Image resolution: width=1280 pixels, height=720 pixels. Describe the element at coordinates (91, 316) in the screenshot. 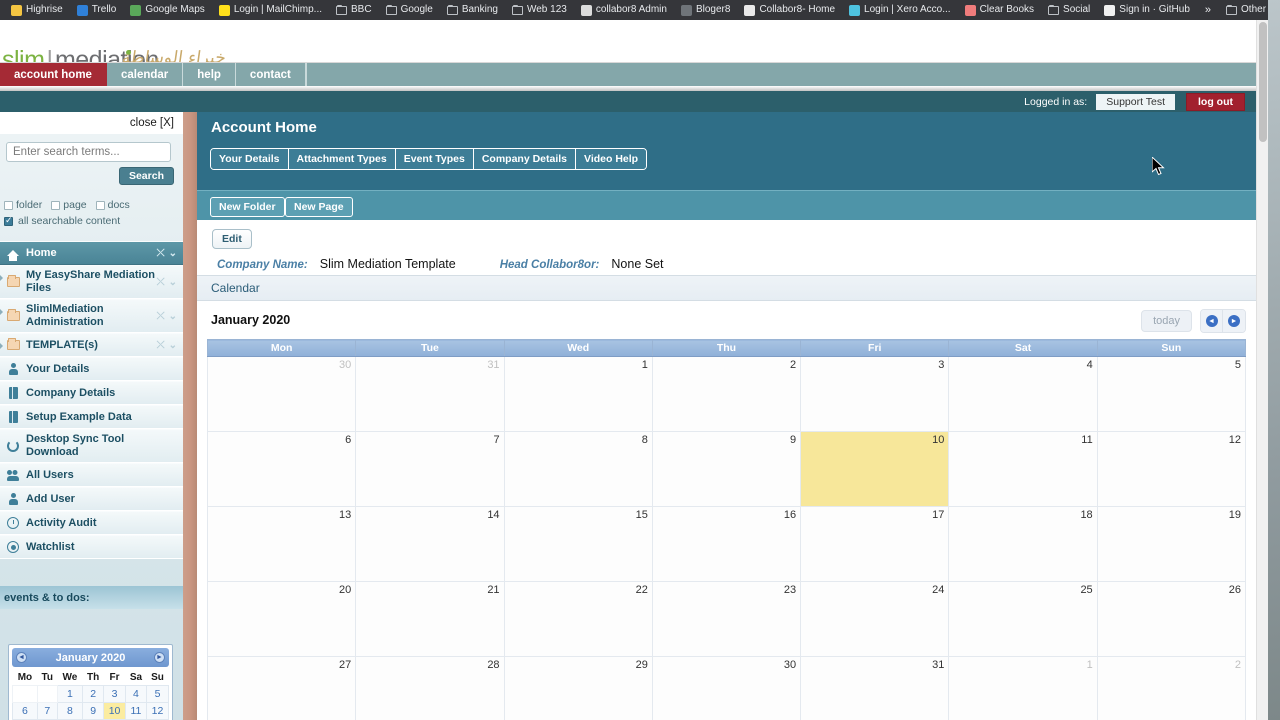

I see `sidebar-item-slimlmediation-administration: SlimlMediation Administration ⤬ ⌄` at that location.